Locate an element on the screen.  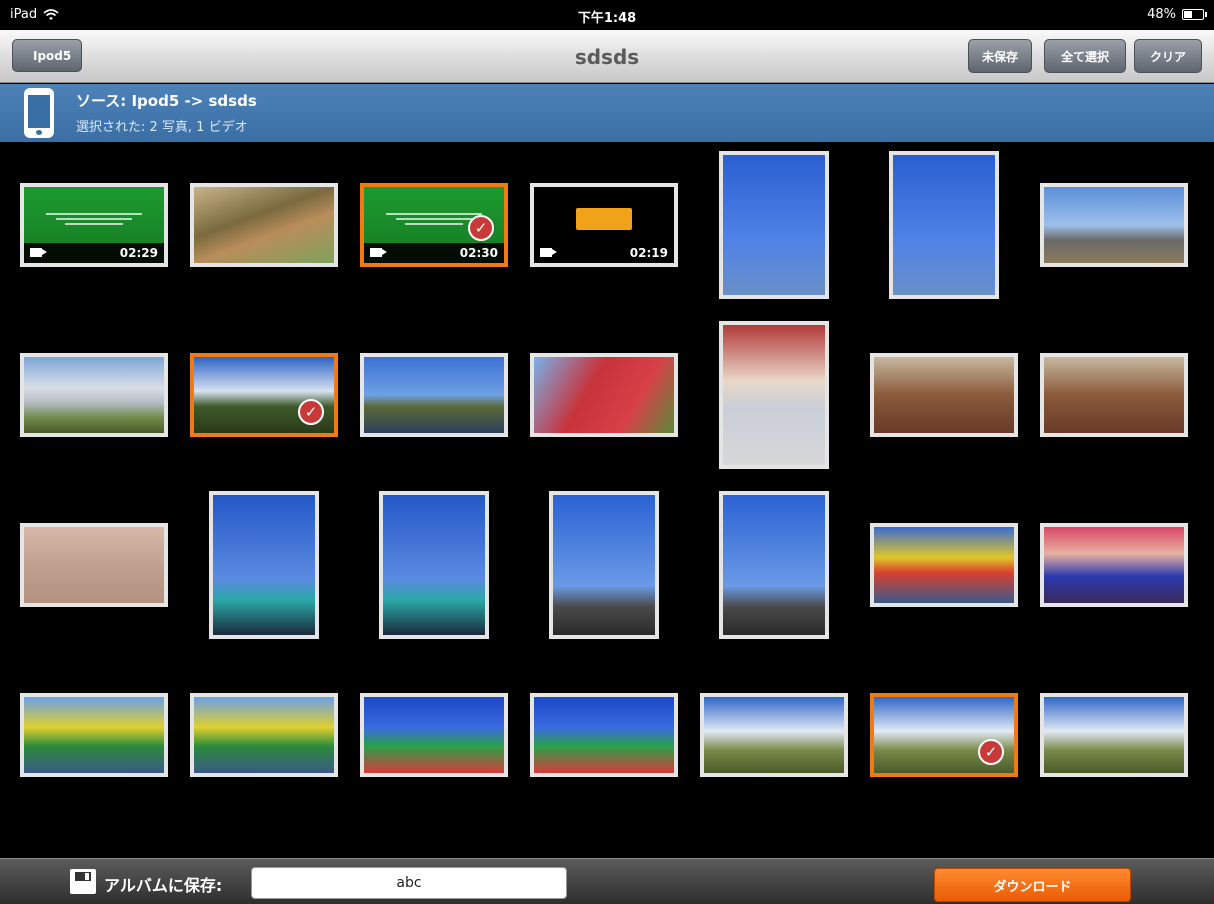
video-duration: 02:29 is located at coordinates (138, 253).